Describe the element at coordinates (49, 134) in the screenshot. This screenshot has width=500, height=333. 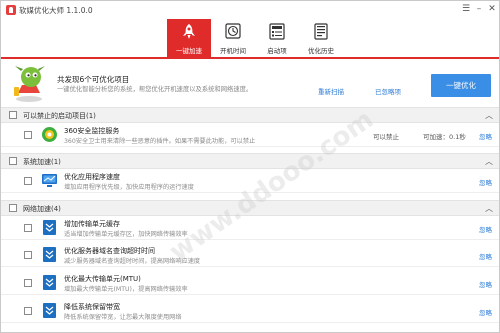
I see `shield-360-icon` at that location.